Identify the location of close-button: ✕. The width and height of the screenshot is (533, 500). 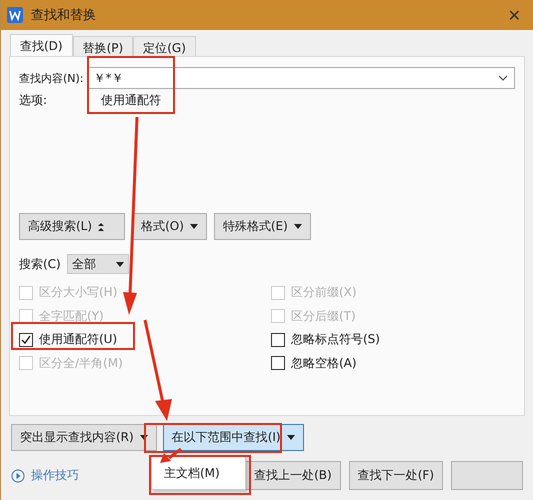
(514, 15).